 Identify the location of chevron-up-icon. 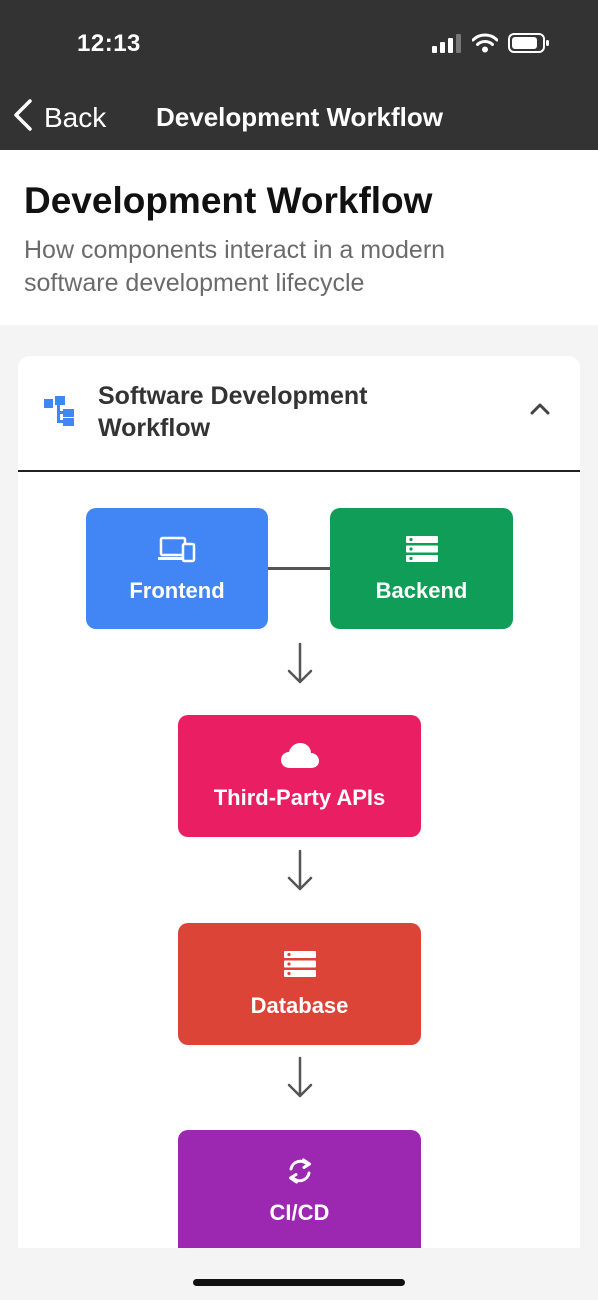
(540, 411).